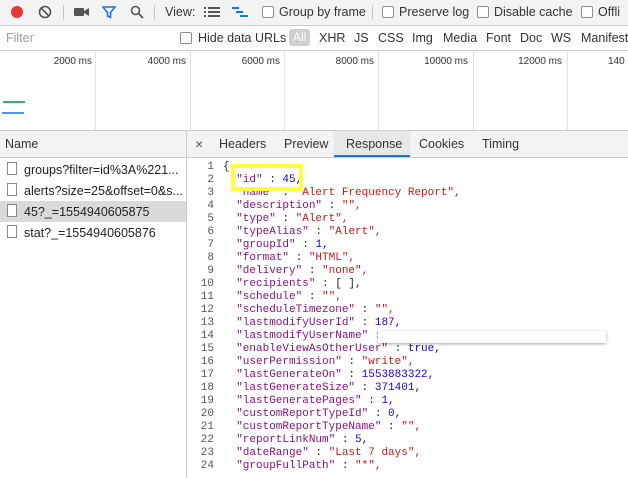 The width and height of the screenshot is (628, 478). I want to click on code-text: "typeAlias" : "Alert",, so click(302, 232).